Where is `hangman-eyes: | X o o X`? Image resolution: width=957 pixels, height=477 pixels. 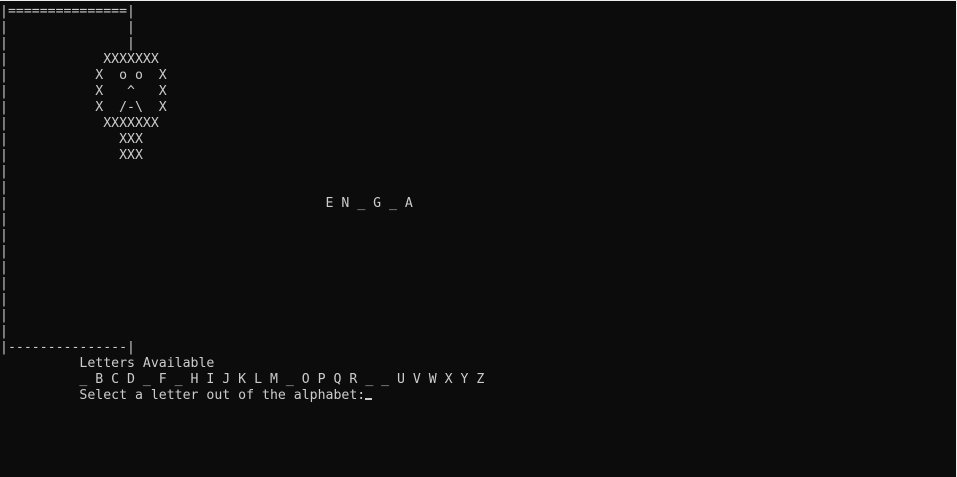 hangman-eyes: | X o o X is located at coordinates (83, 75).